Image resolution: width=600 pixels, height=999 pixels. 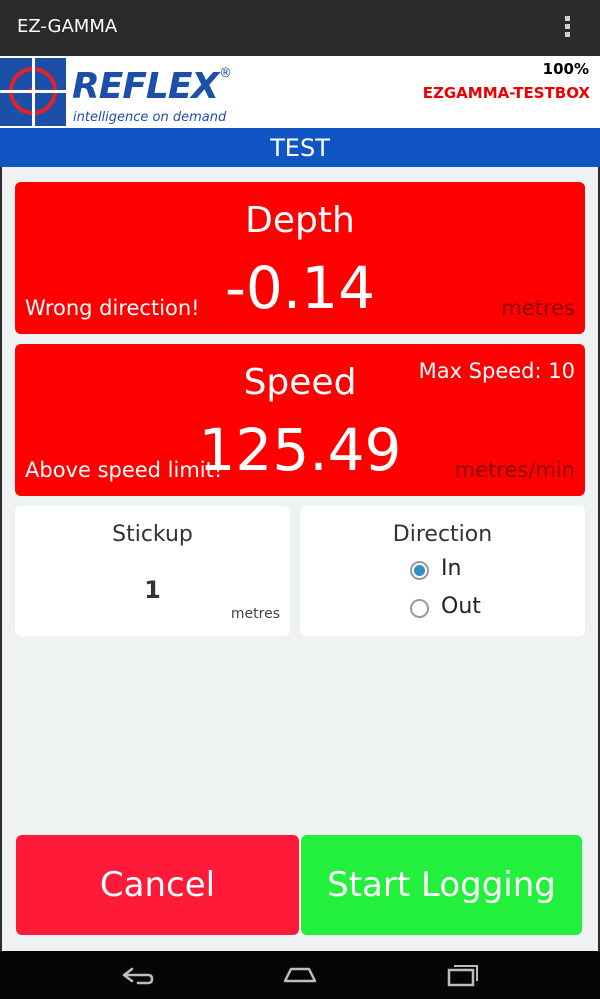 What do you see at coordinates (152, 534) in the screenshot?
I see `stickup-label: Stickup` at bounding box center [152, 534].